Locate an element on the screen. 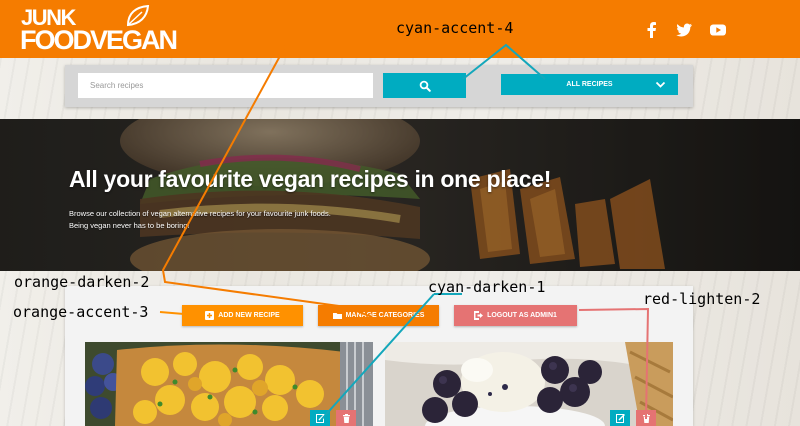 This screenshot has height=426, width=800. site-logo: JUNK FOODVEGAN is located at coordinates (115, 30).